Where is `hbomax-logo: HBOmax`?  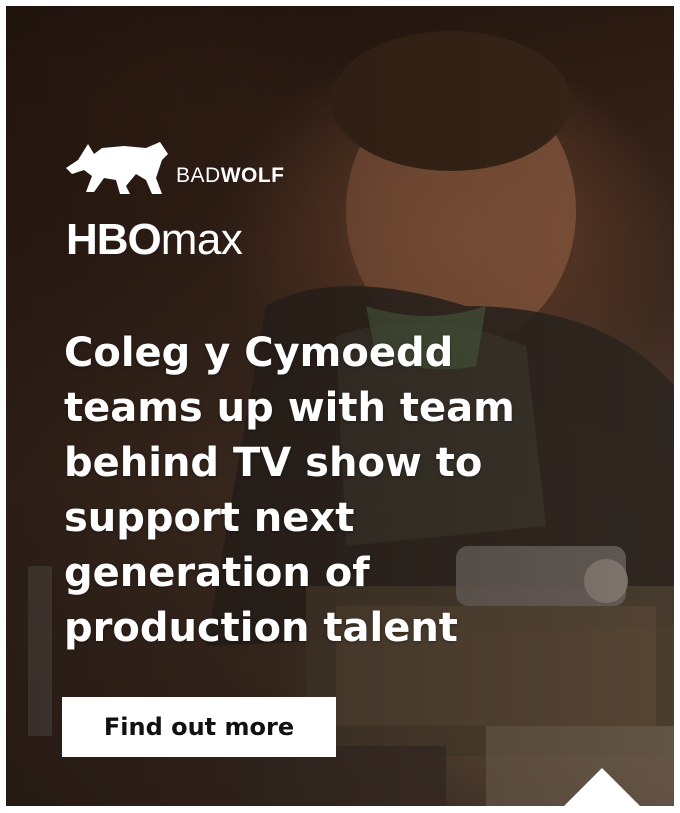 hbomax-logo: HBOmax is located at coordinates (175, 240).